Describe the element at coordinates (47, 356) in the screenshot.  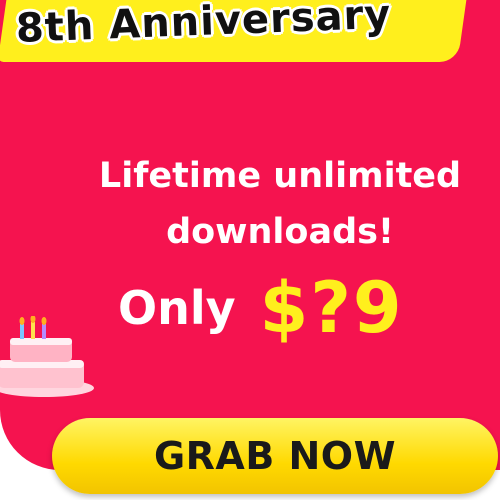
I see `birthday-cake-icon` at that location.